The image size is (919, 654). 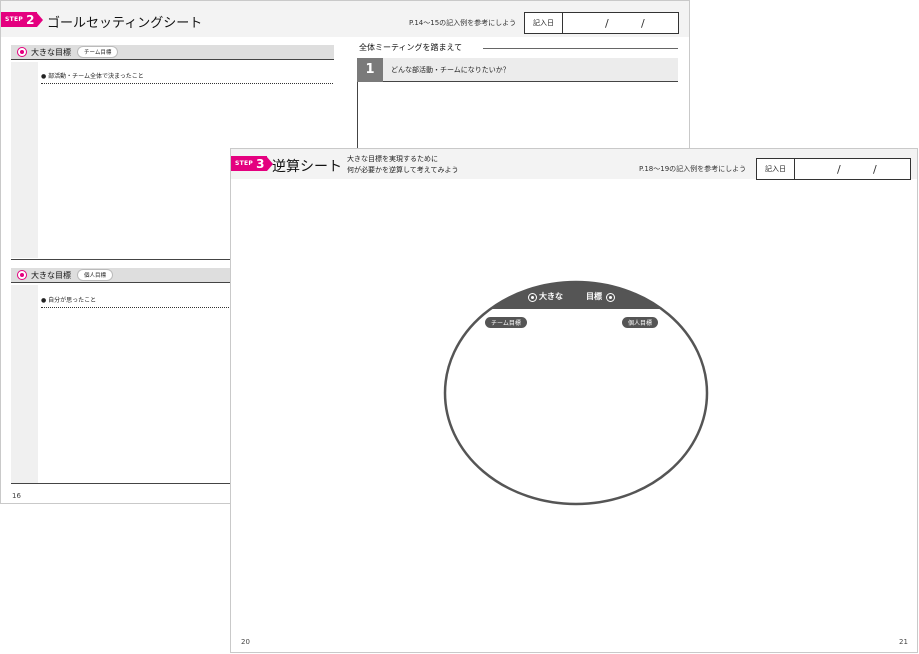 What do you see at coordinates (245, 642) in the screenshot?
I see `page-number-left: 20` at bounding box center [245, 642].